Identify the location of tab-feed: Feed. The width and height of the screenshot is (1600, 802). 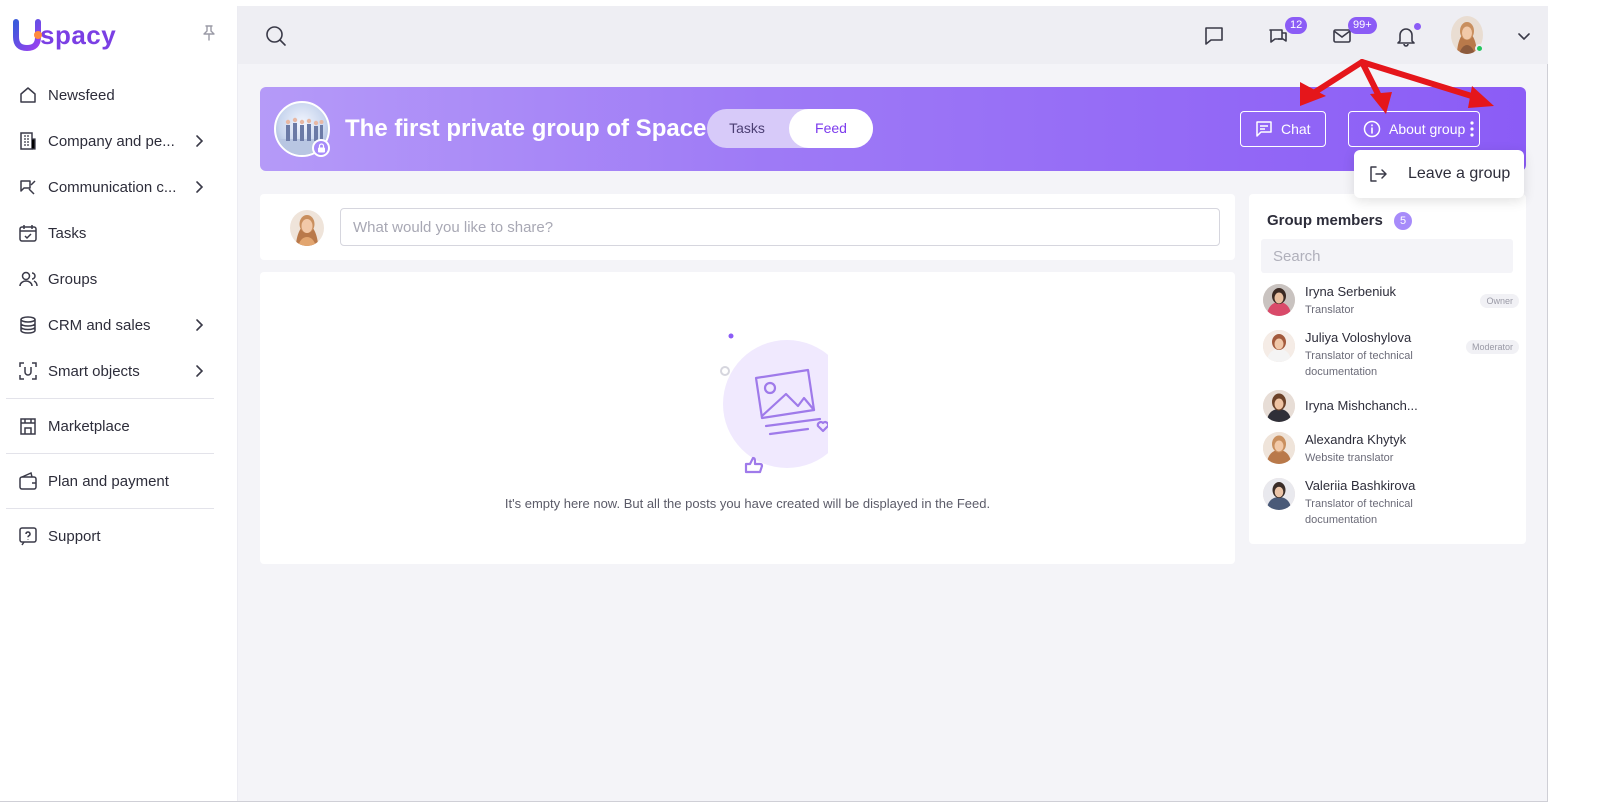
(831, 128).